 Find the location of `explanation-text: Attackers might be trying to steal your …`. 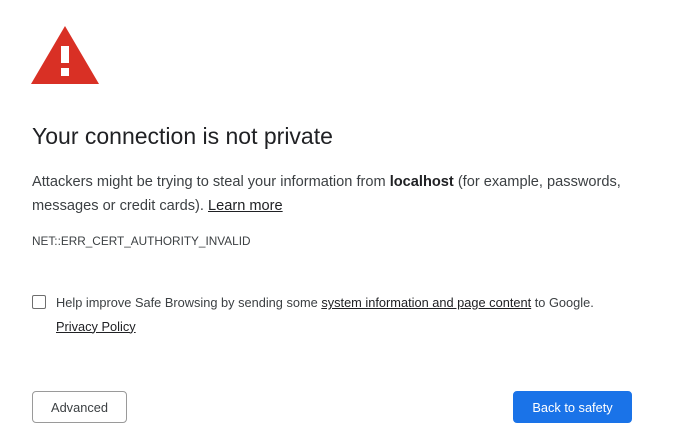

explanation-text: Attackers might be trying to steal your … is located at coordinates (342, 194).